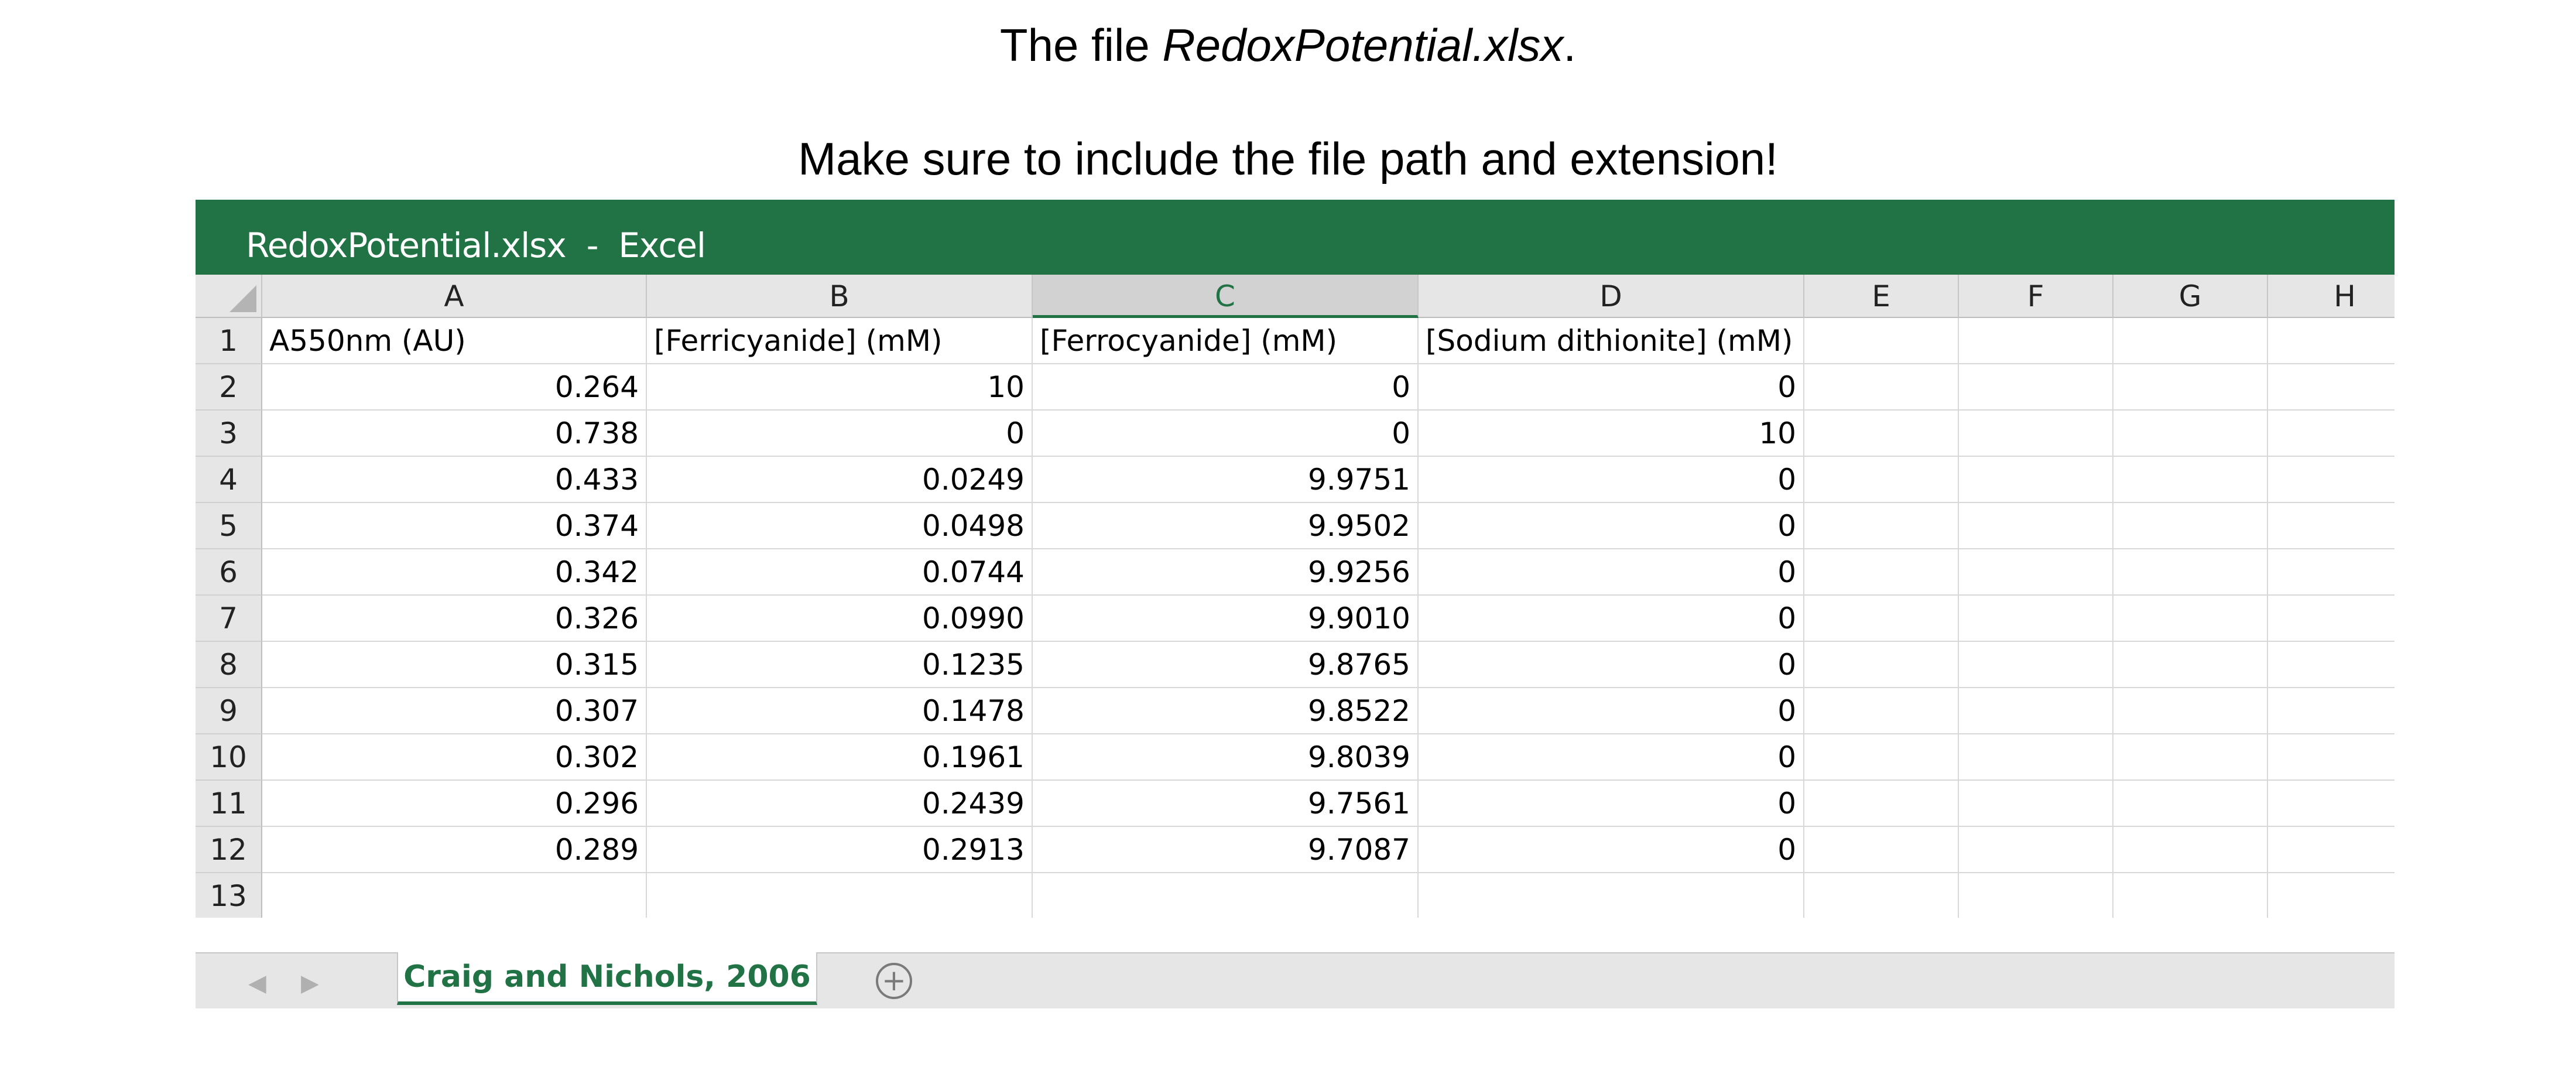 The image size is (2576, 1077). Describe the element at coordinates (1881, 757) in the screenshot. I see `cell-e10` at that location.